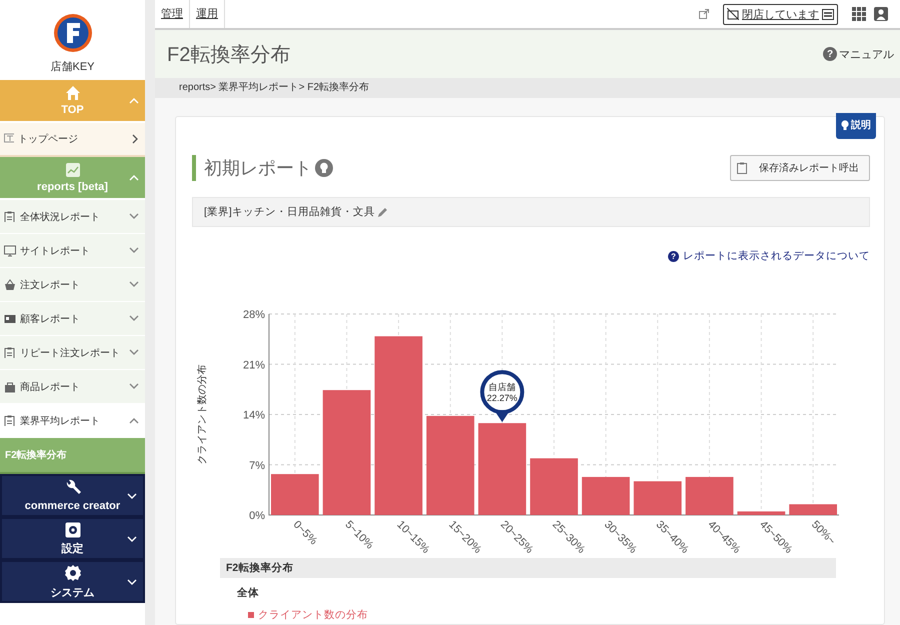  What do you see at coordinates (253, 416) in the screenshot?
I see `y-tick-label: 14%` at bounding box center [253, 416].